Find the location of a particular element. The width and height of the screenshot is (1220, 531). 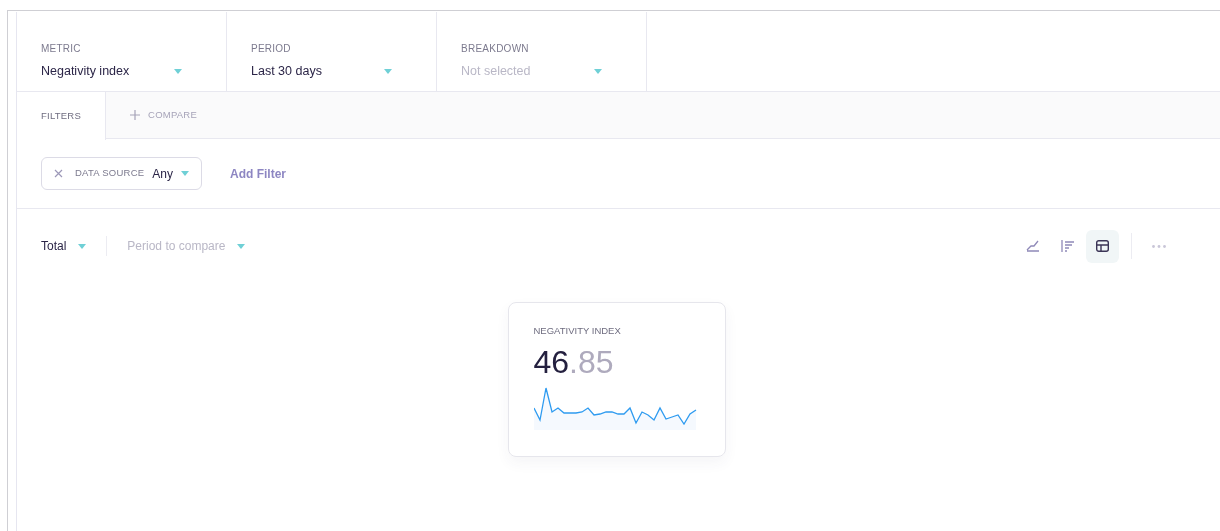

filter-value: Any is located at coordinates (162, 174).